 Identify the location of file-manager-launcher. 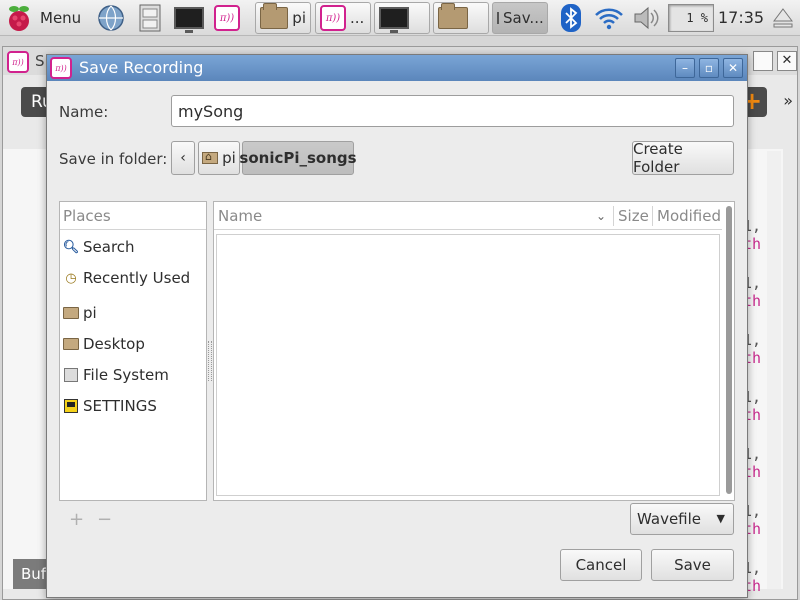
(150, 18).